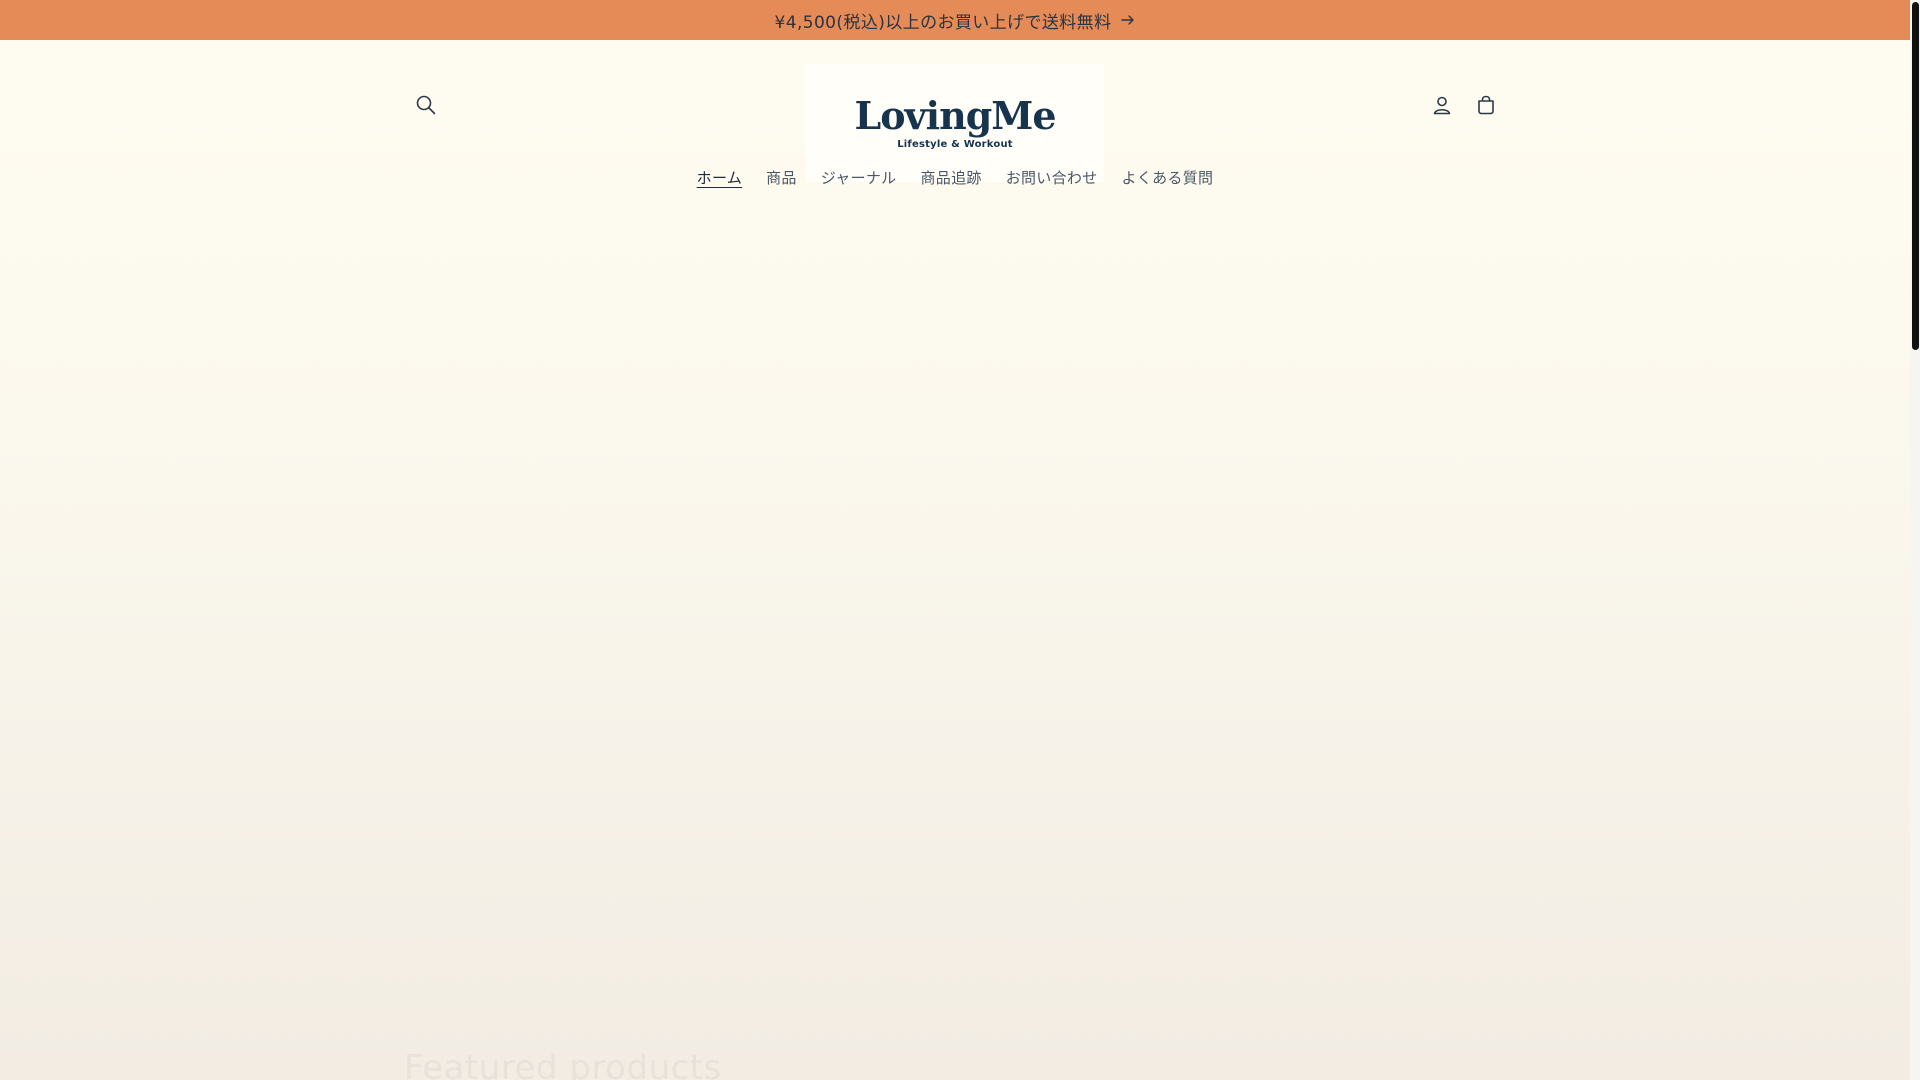 This screenshot has width=1920, height=1080. What do you see at coordinates (781, 177) in the screenshot?
I see `nav-item-products: 商品` at bounding box center [781, 177].